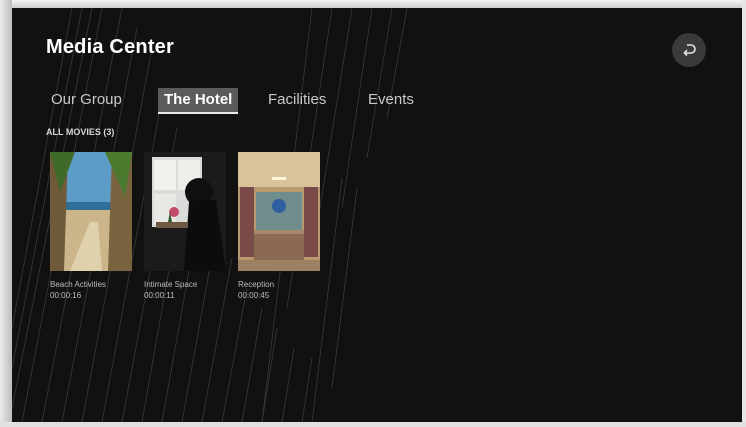 The image size is (746, 427). I want to click on movie-title: Beach Activities, so click(78, 284).